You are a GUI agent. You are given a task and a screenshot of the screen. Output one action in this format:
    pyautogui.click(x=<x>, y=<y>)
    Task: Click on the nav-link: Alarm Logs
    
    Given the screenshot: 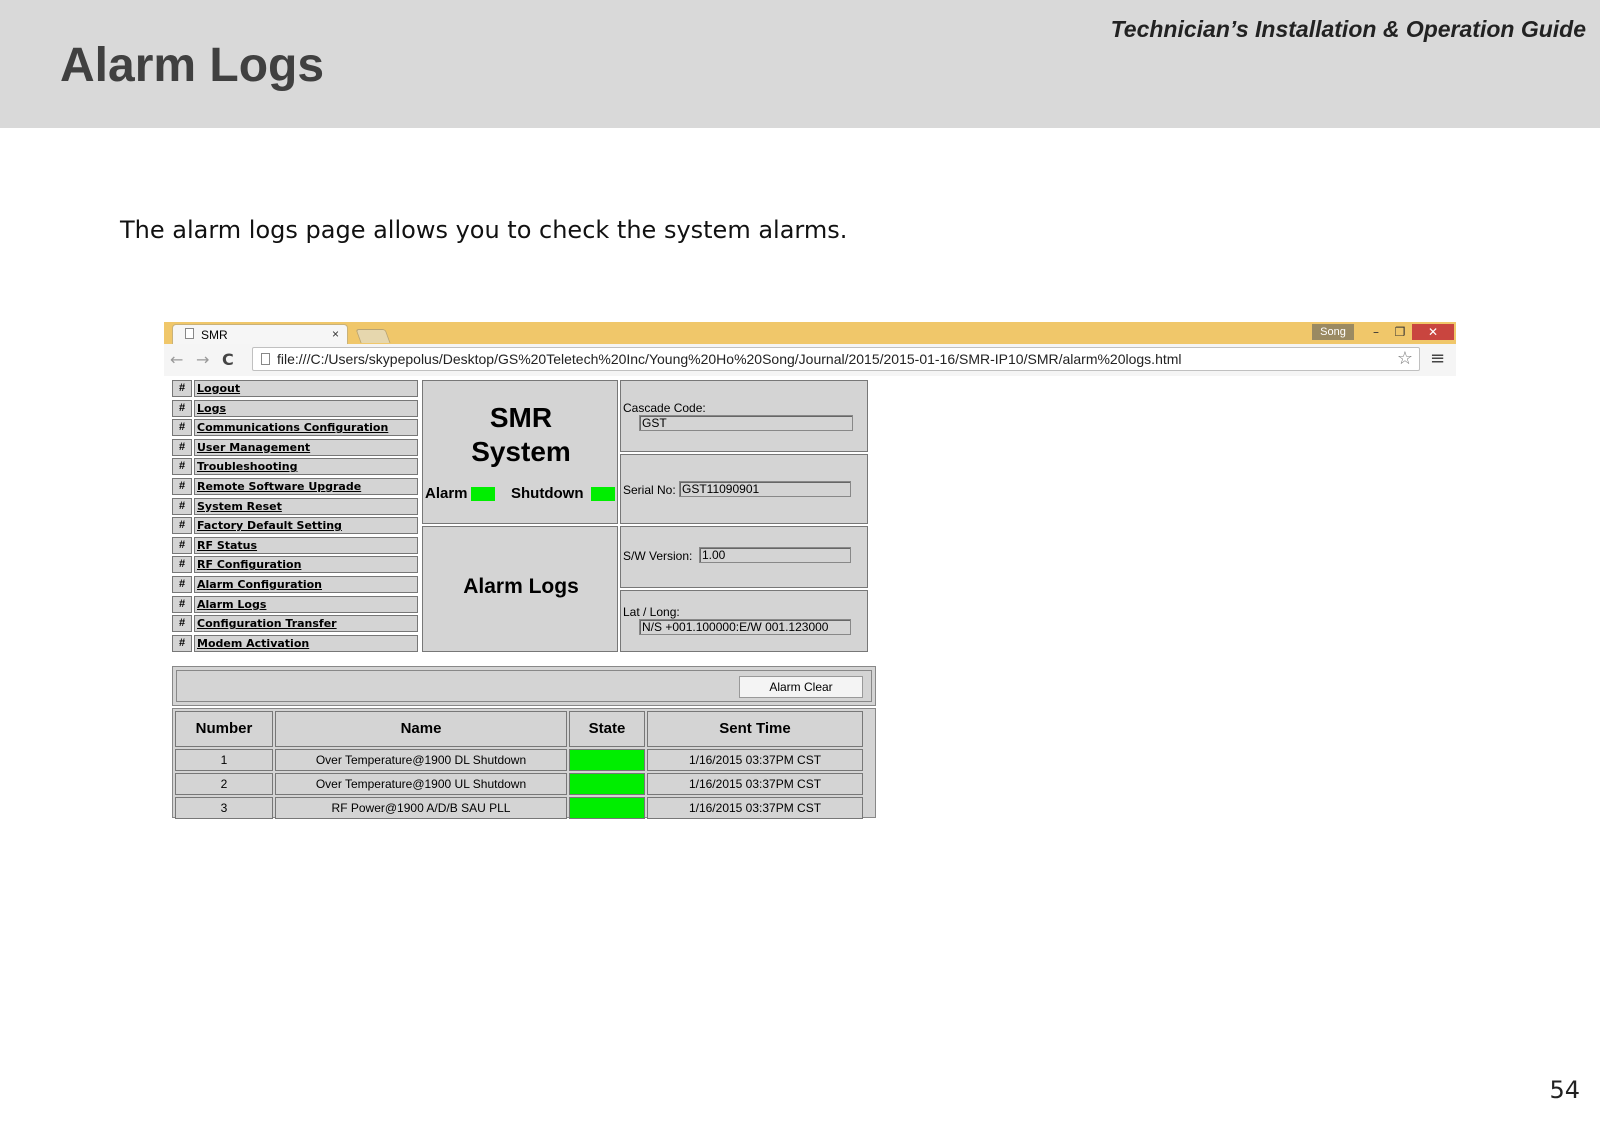 What is the action you would take?
    pyautogui.click(x=306, y=604)
    